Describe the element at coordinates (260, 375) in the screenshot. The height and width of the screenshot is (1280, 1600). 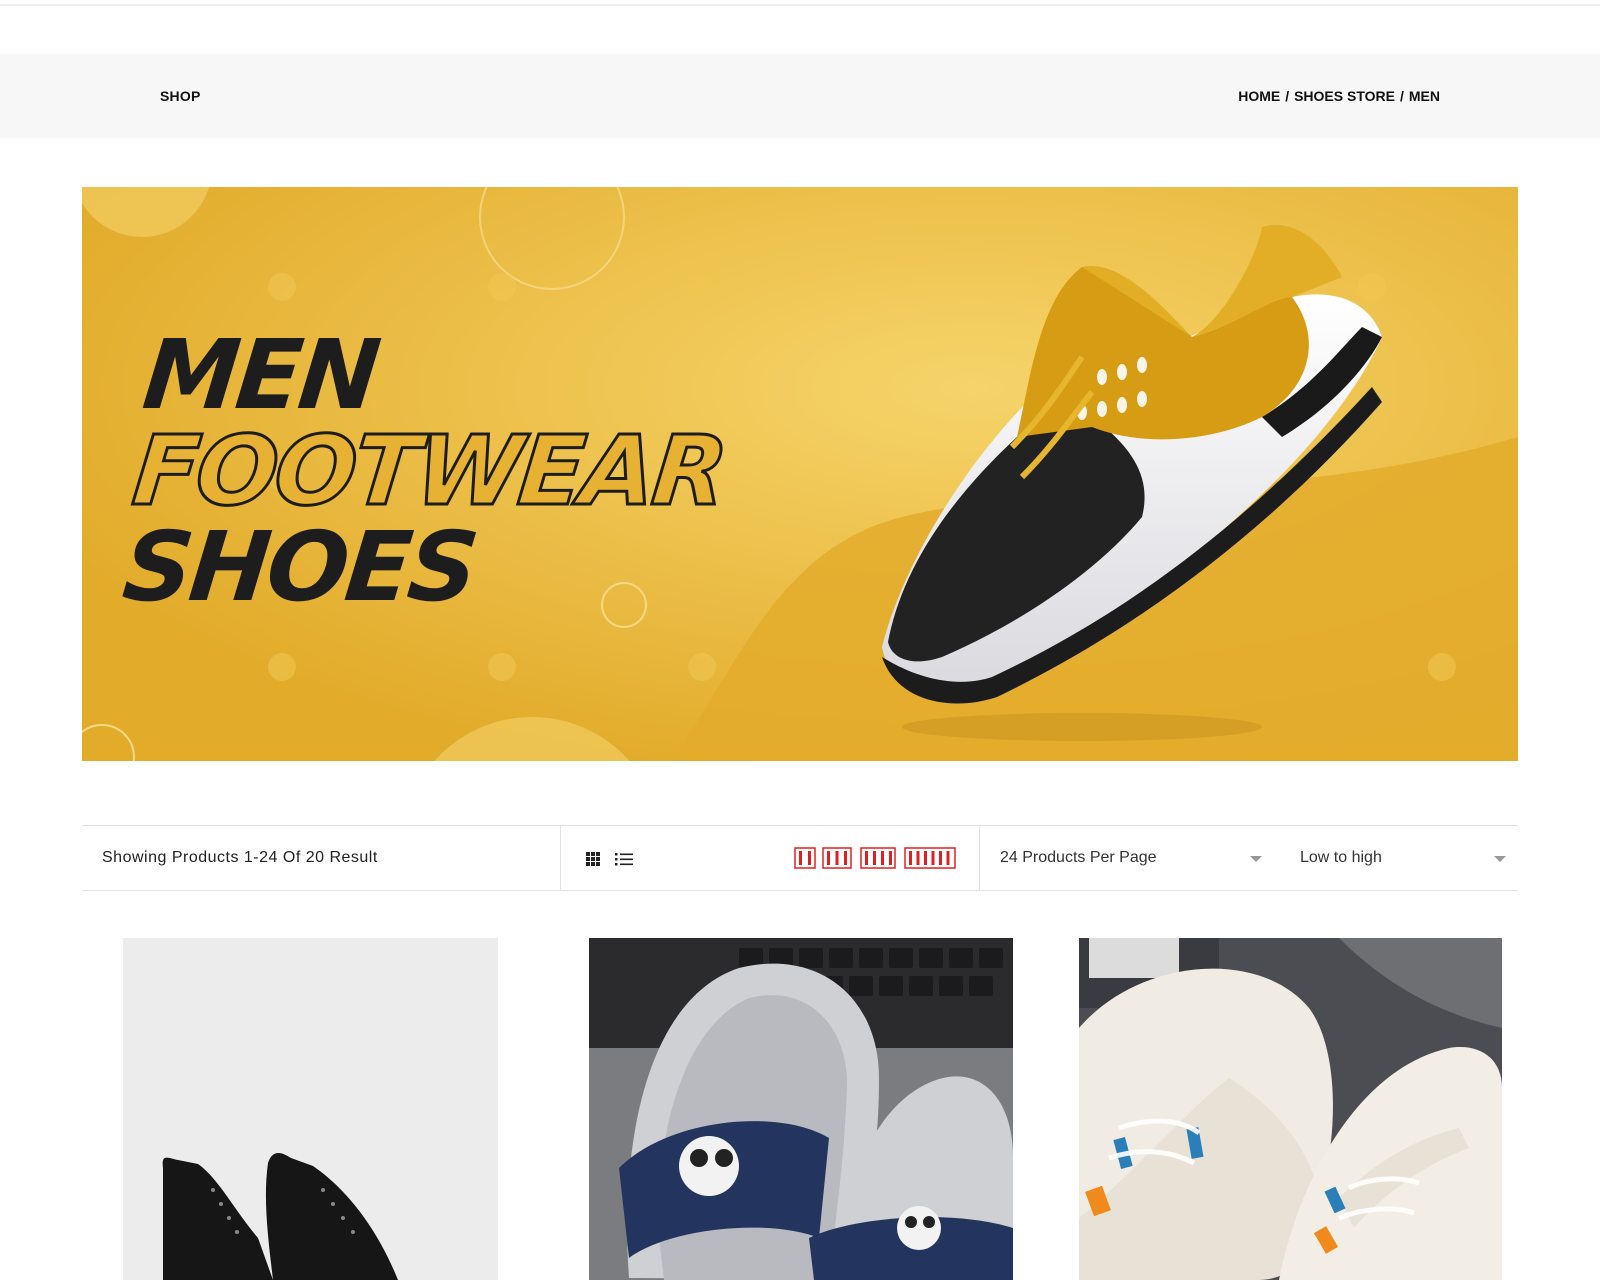
I see `banner-line-men: MEN` at that location.